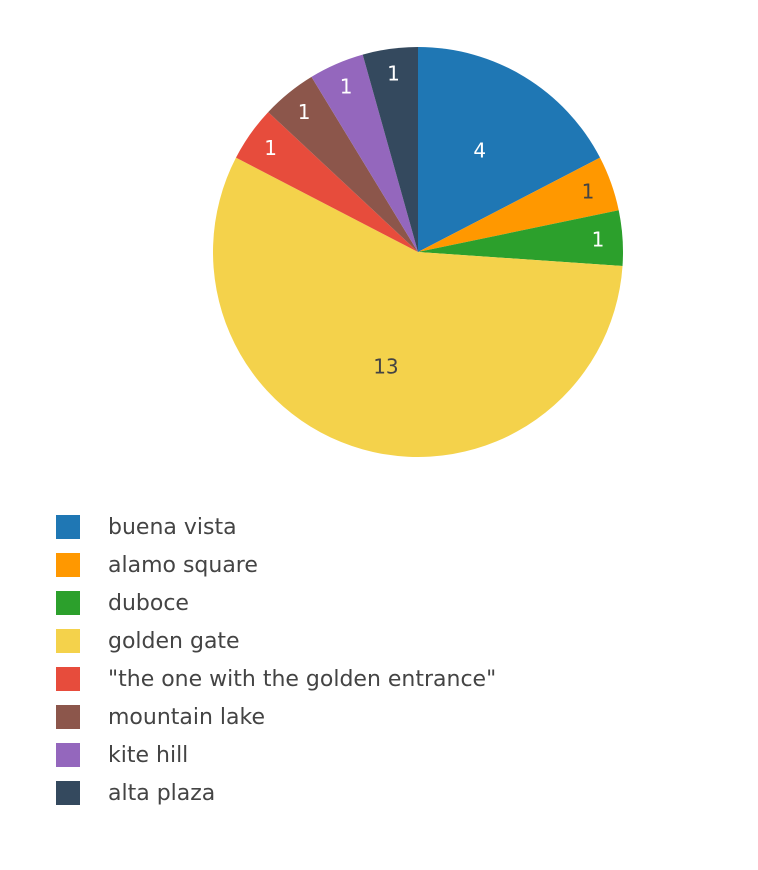  Describe the element at coordinates (148, 755) in the screenshot. I see `legend-label: kite hill` at that location.